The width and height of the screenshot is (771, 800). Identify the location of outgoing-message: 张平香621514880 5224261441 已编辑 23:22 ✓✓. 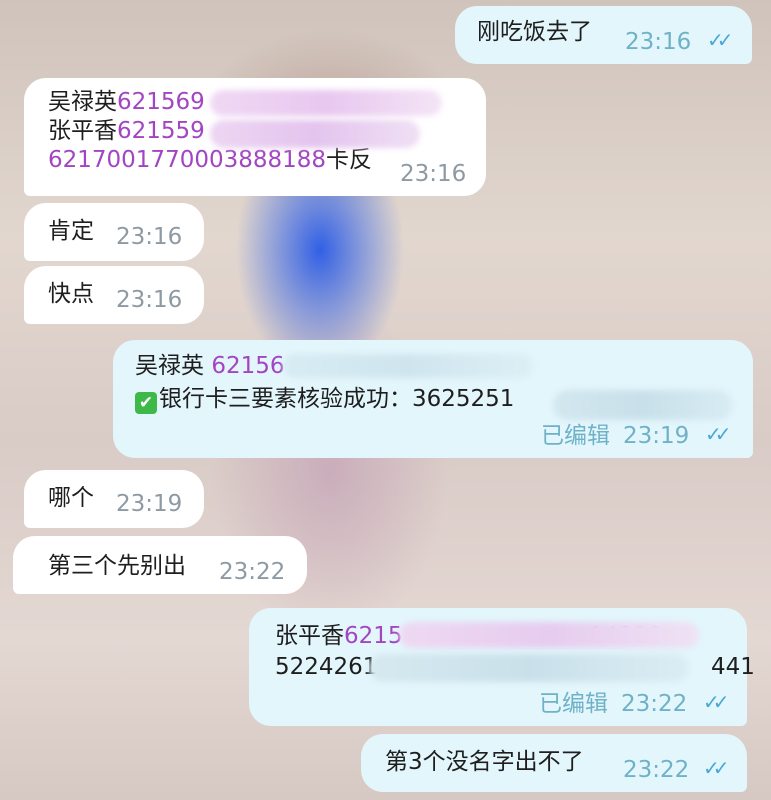
(502, 667).